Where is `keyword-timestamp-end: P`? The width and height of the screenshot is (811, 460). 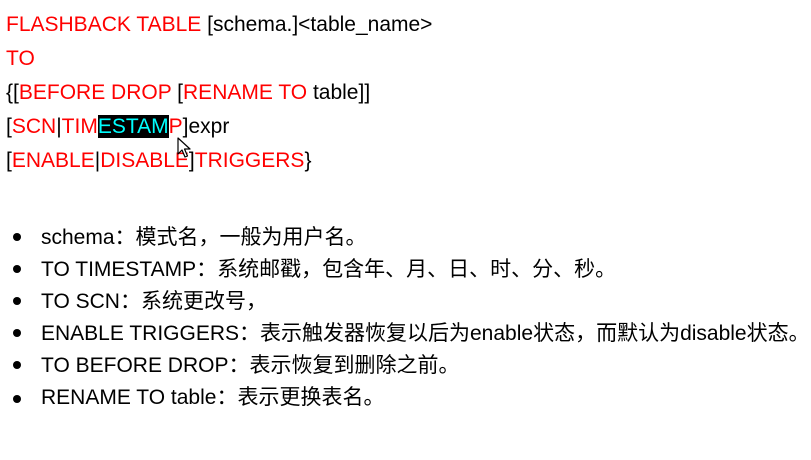 keyword-timestamp-end: P is located at coordinates (175, 126).